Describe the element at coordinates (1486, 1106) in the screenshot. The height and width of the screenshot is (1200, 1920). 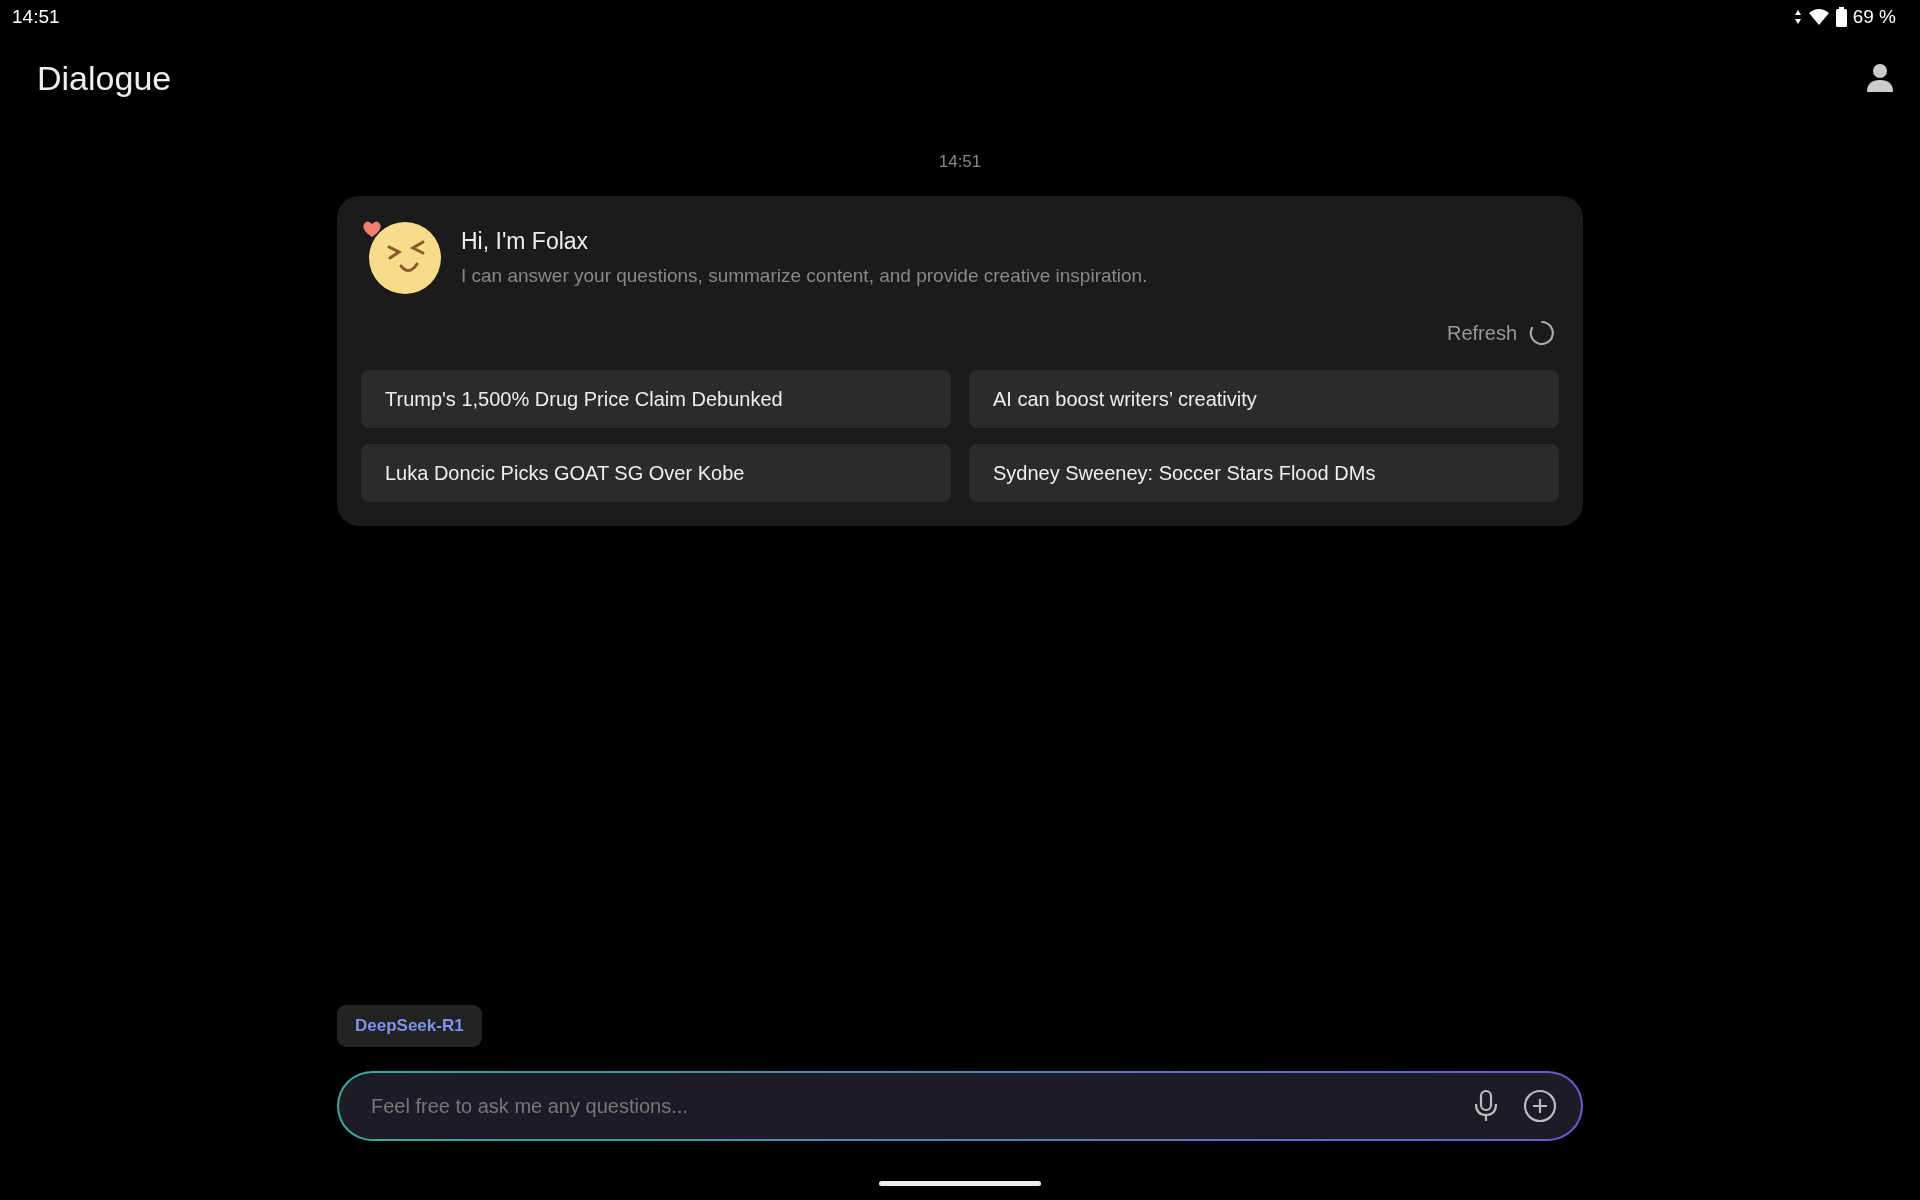
I see `microphone-icon` at that location.